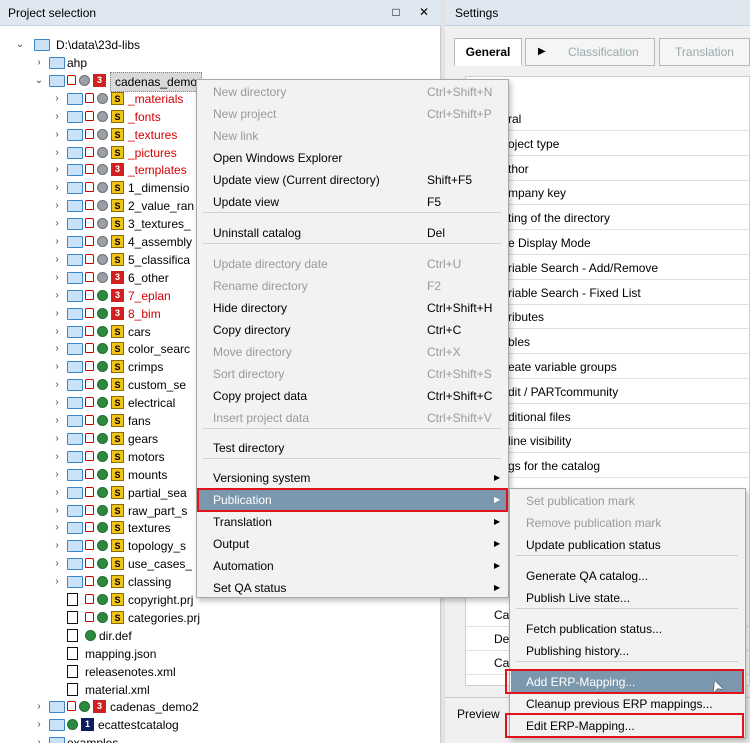  I want to click on context-menu-item: New project Ctrl+Shift+P, so click(352, 114).